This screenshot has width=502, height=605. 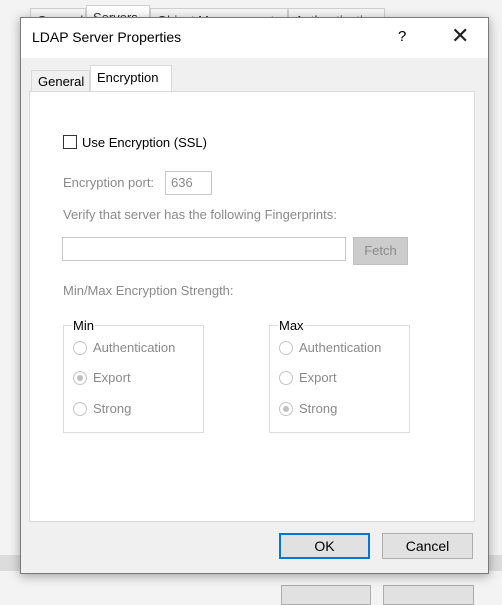 What do you see at coordinates (427, 546) in the screenshot?
I see `cancel-button: Cancel` at bounding box center [427, 546].